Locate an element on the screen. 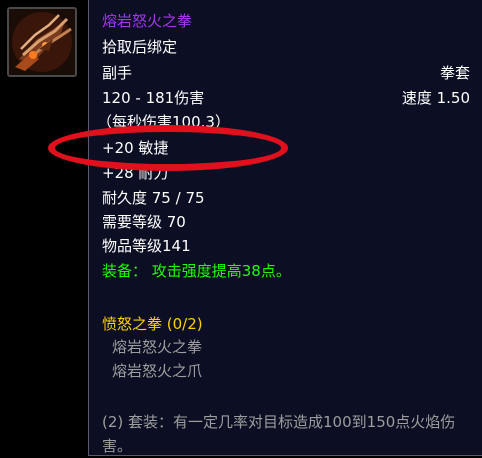 This screenshot has width=482, height=458. damage-range: 120 - 181伤害 is located at coordinates (153, 98).